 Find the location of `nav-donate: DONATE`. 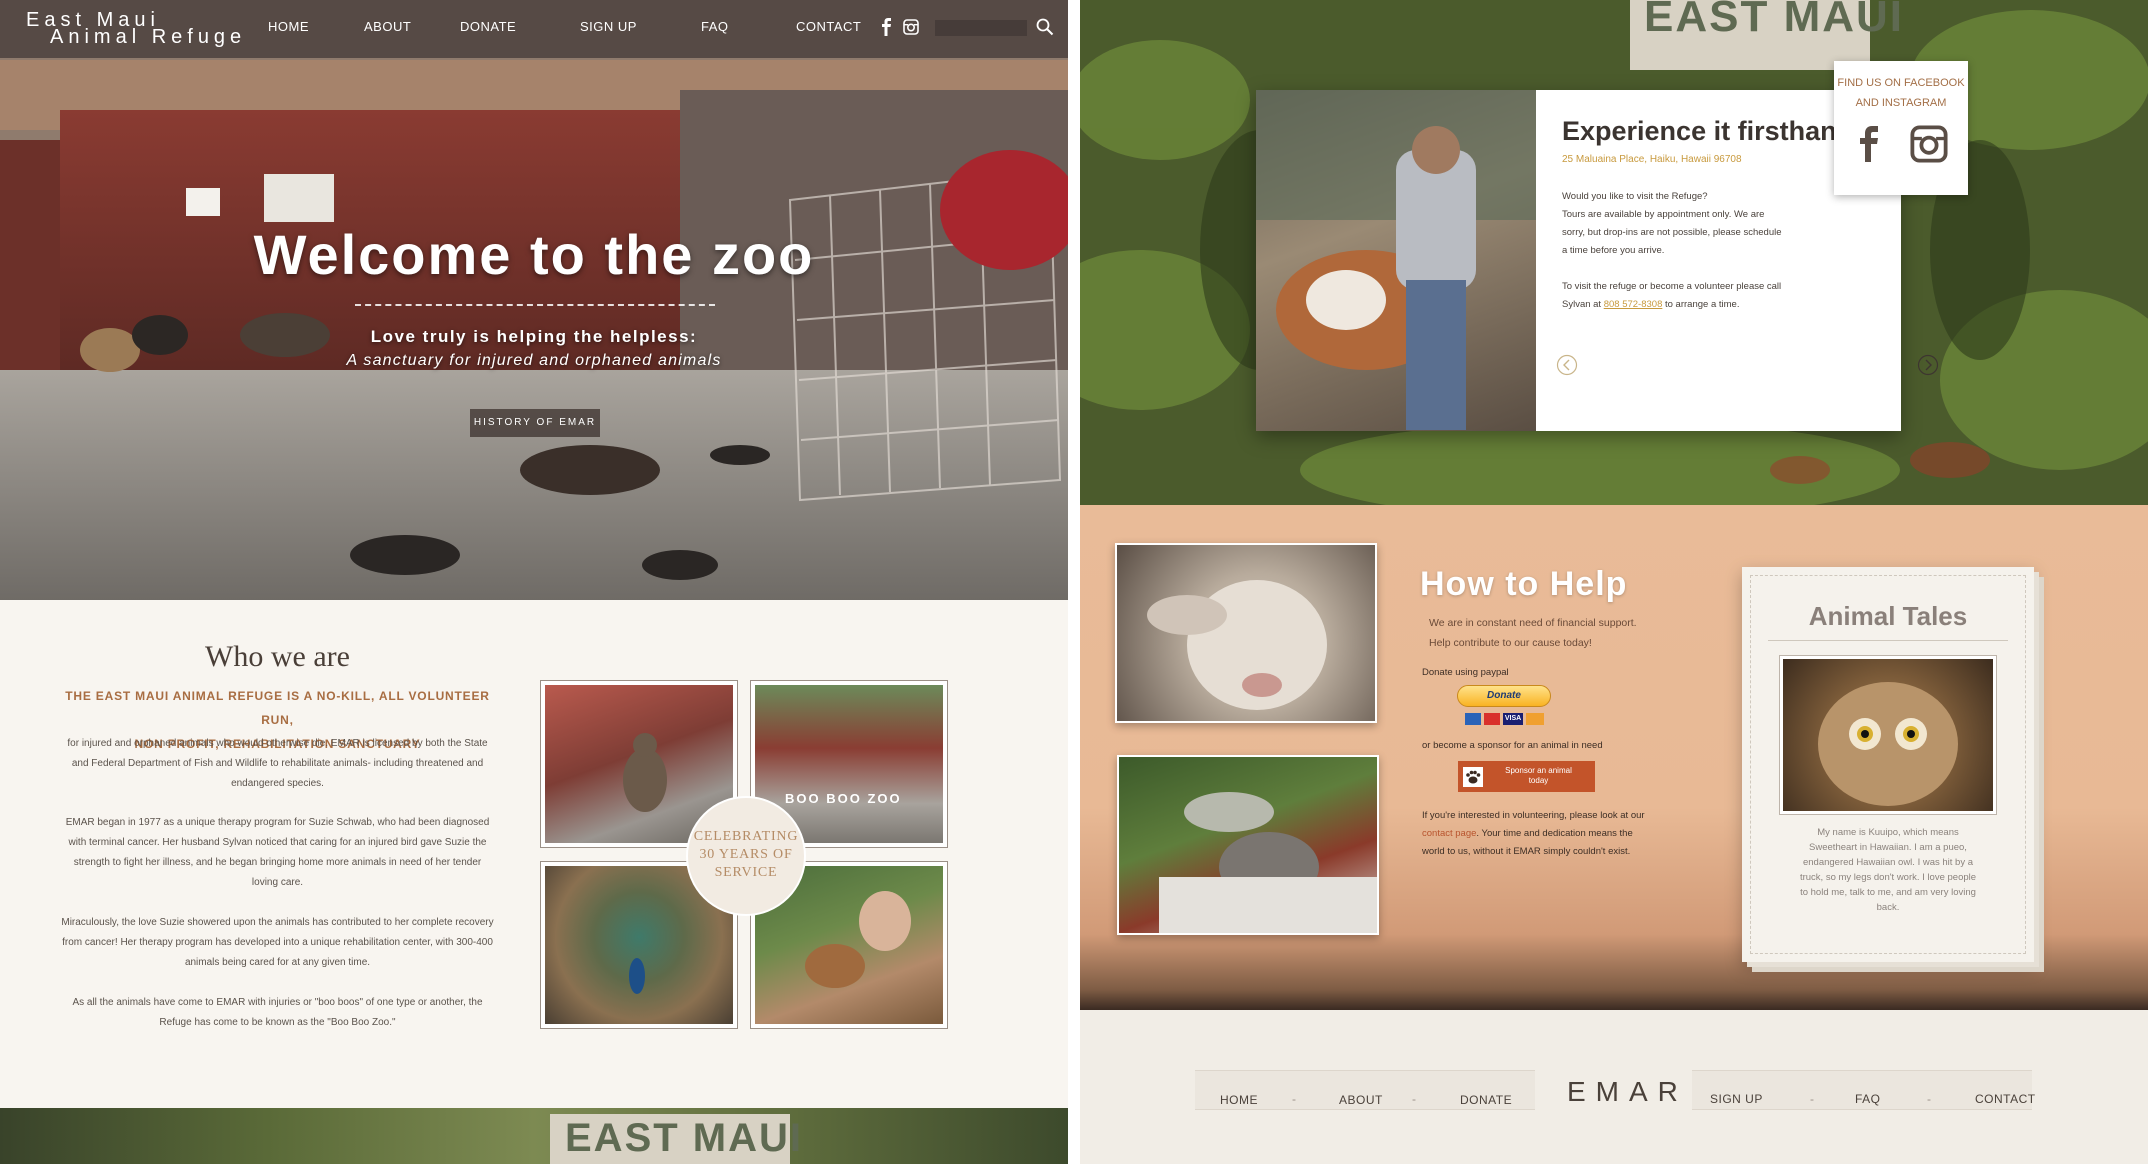

nav-donate: DONATE is located at coordinates (488, 26).